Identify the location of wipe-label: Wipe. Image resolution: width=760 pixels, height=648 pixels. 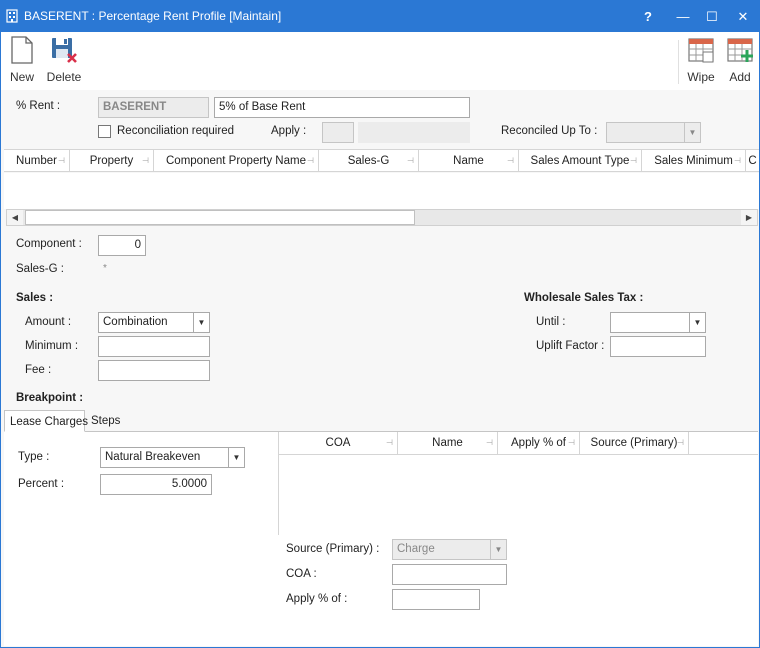
(701, 77).